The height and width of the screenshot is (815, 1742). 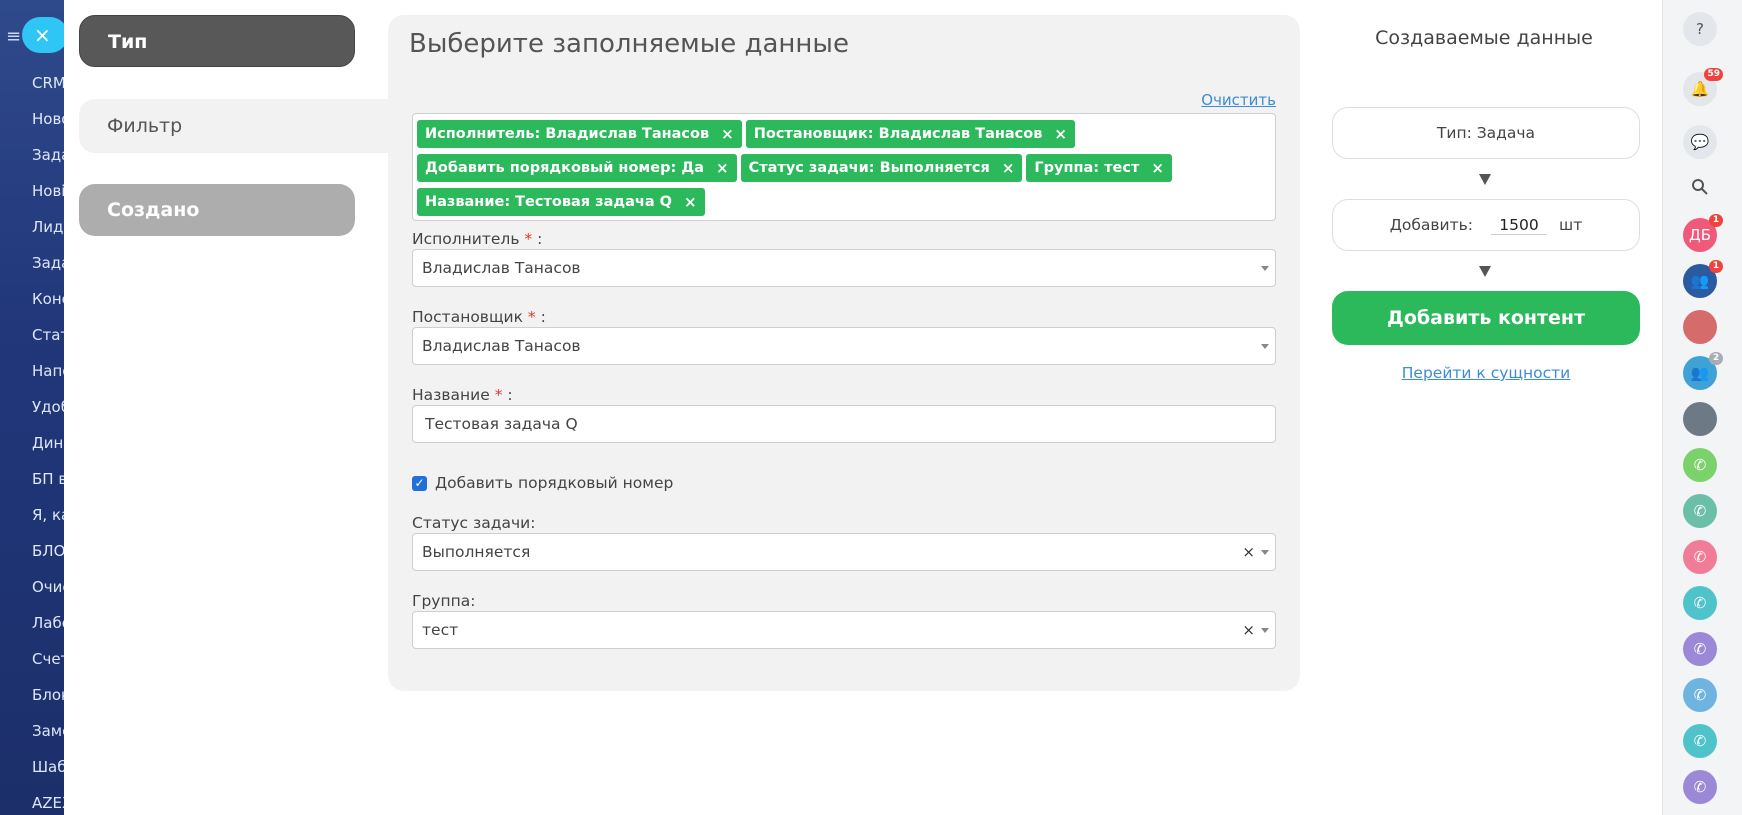 What do you see at coordinates (477, 239) in the screenshot?
I see `executor-label: Исполнитель * :` at bounding box center [477, 239].